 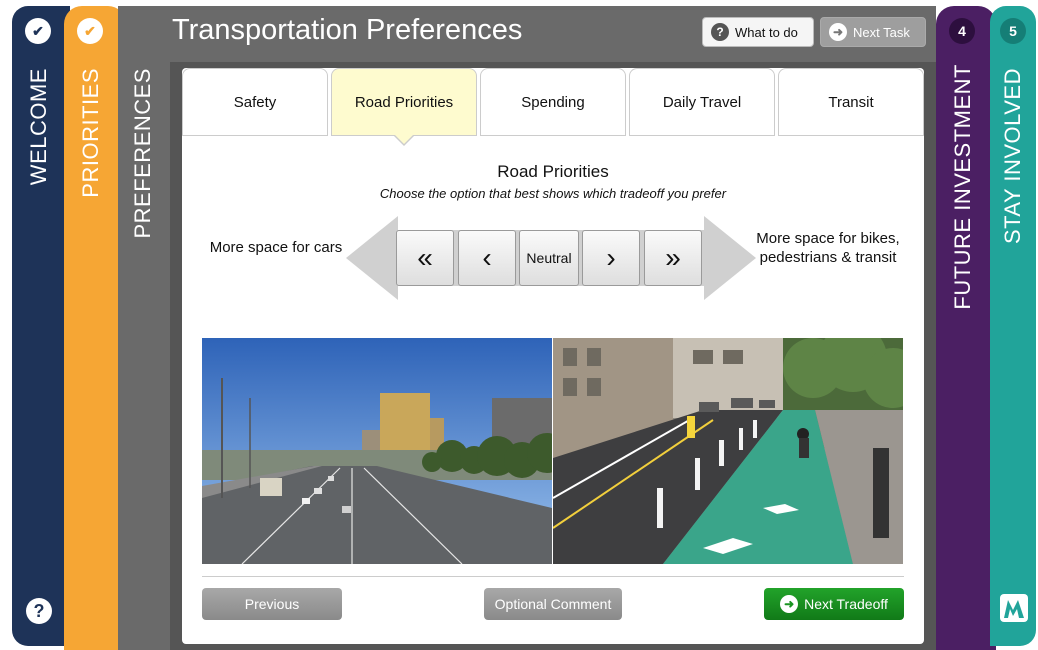 What do you see at coordinates (404, 102) in the screenshot?
I see `tab-road-priorities: Road Priorities` at bounding box center [404, 102].